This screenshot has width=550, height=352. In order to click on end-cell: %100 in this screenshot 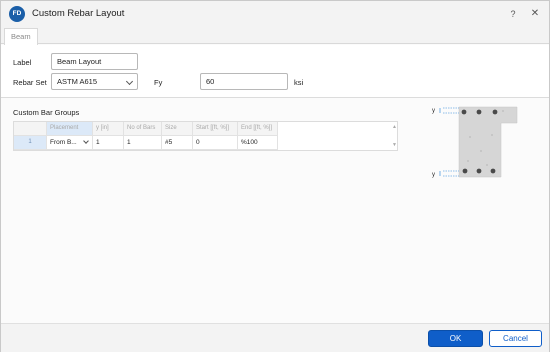, I will do `click(258, 143)`.